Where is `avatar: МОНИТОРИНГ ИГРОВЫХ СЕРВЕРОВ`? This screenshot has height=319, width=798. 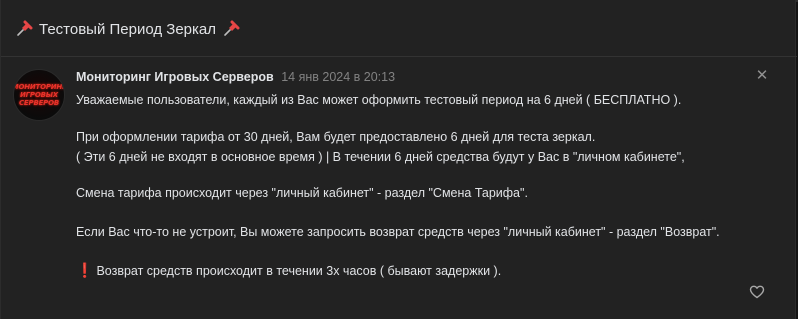 avatar: МОНИТОРИНГ ИГРОВЫХ СЕРВЕРОВ is located at coordinates (39, 95).